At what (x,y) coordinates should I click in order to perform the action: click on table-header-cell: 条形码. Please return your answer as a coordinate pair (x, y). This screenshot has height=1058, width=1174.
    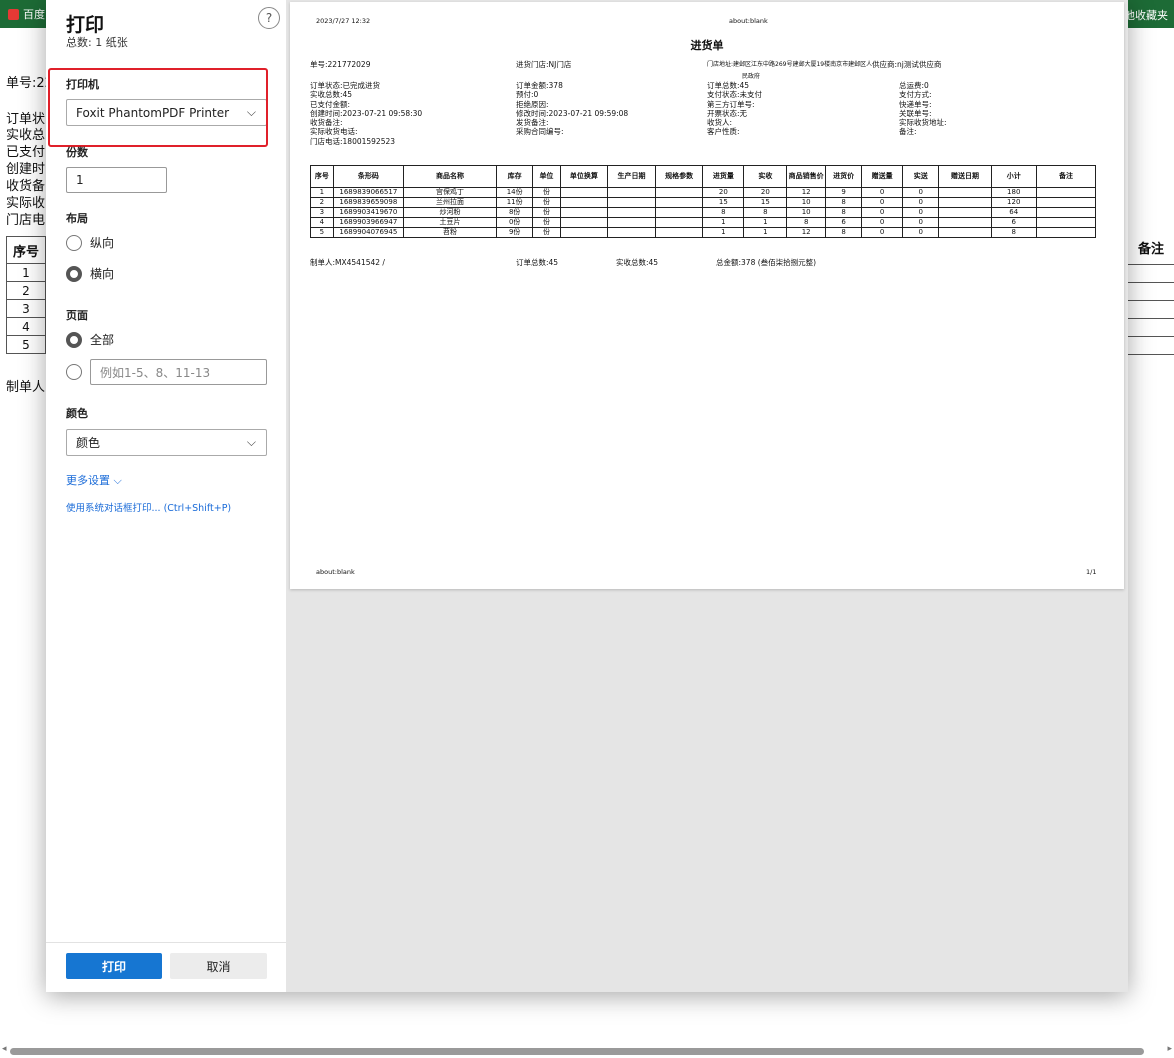
    Looking at the image, I should click on (368, 176).